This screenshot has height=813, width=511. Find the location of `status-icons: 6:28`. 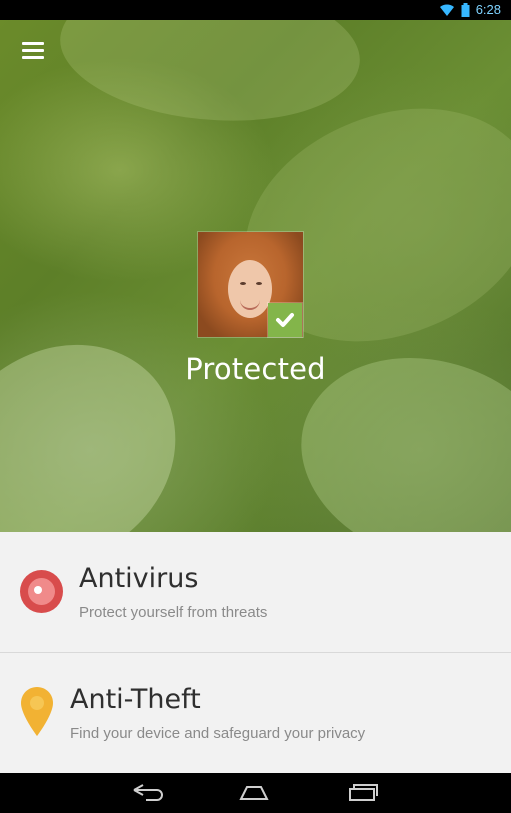

status-icons: 6:28 is located at coordinates (470, 10).